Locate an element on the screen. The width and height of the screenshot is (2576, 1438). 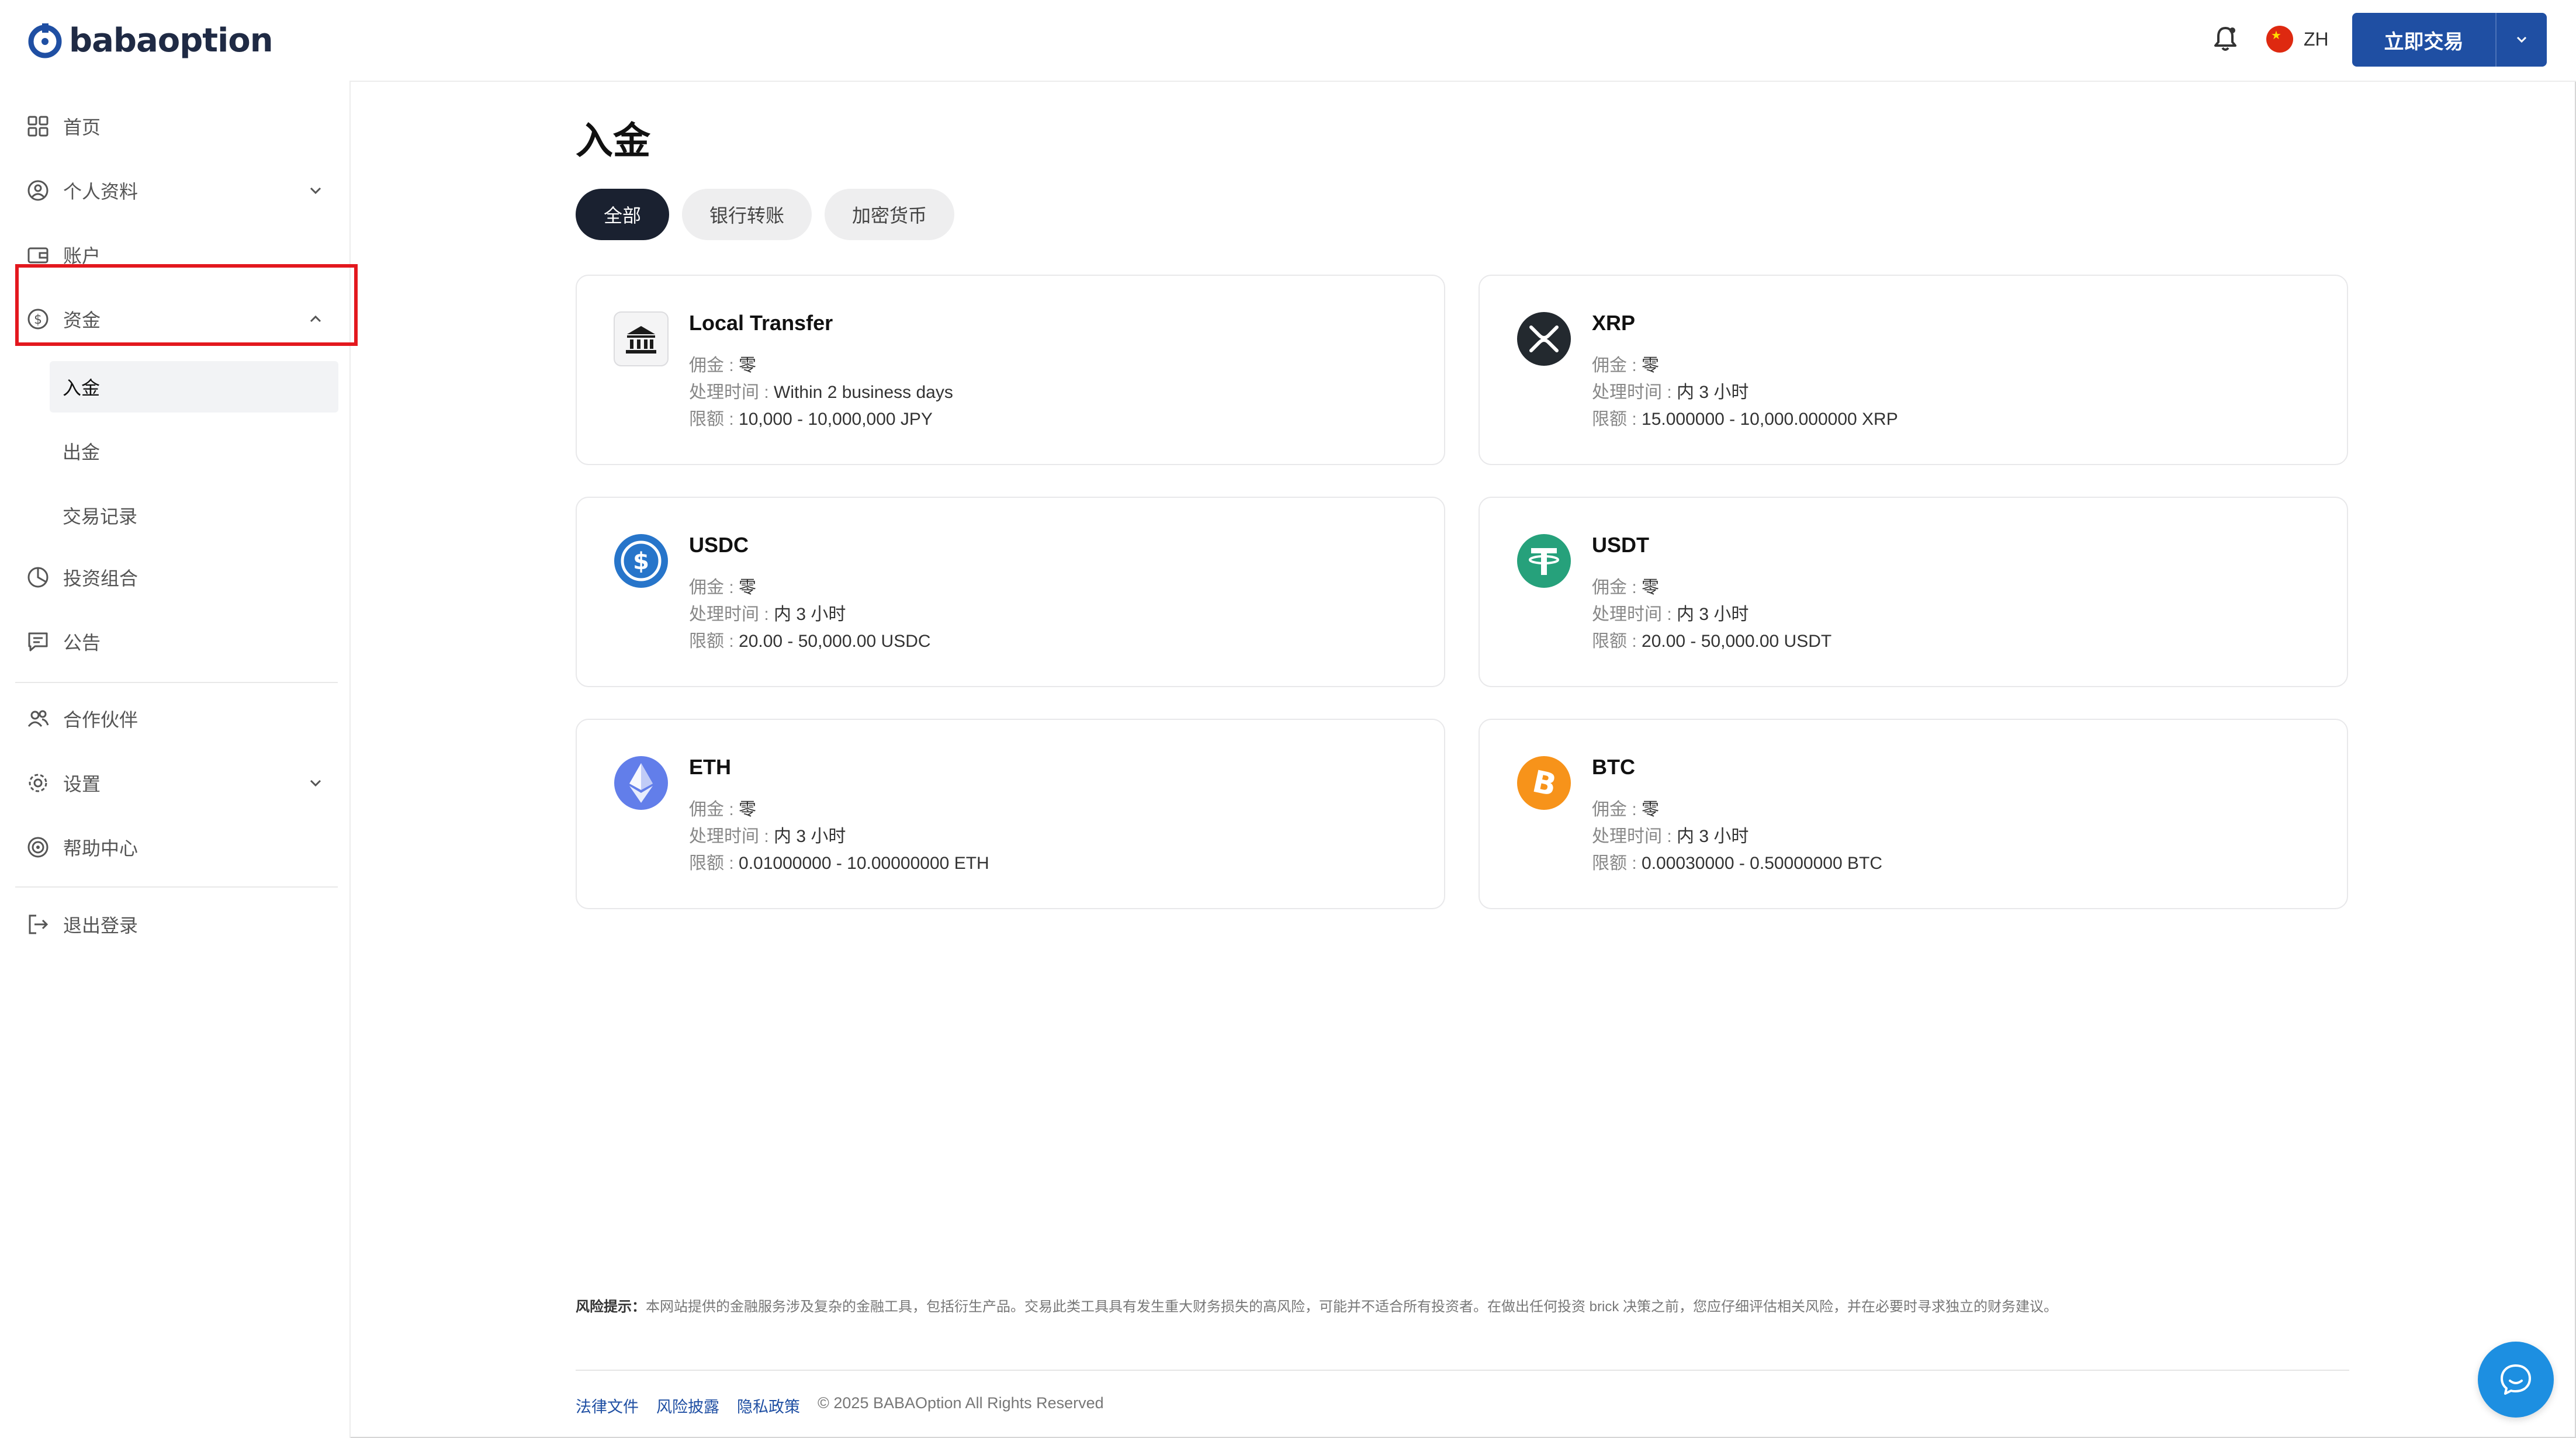
sidebar-item-portfolio: 投资组合 is located at coordinates (176, 577).